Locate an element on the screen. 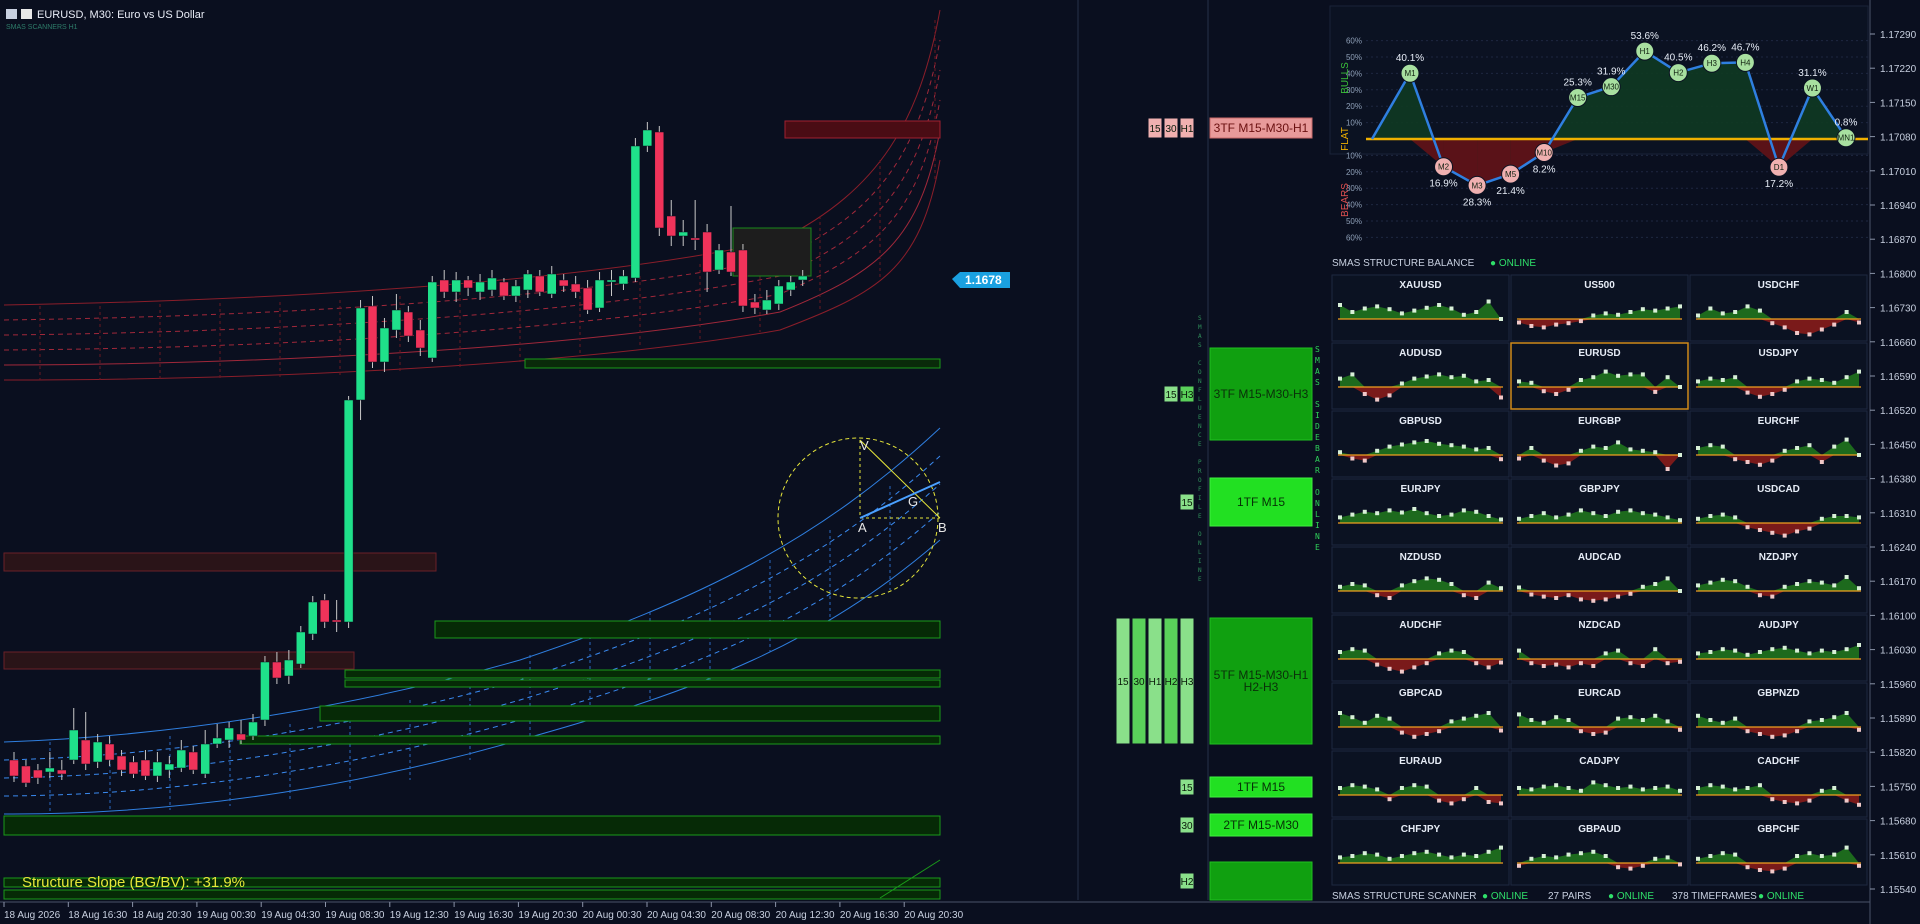  scanner-pair-name: AUDCHF is located at coordinates (1420, 625).